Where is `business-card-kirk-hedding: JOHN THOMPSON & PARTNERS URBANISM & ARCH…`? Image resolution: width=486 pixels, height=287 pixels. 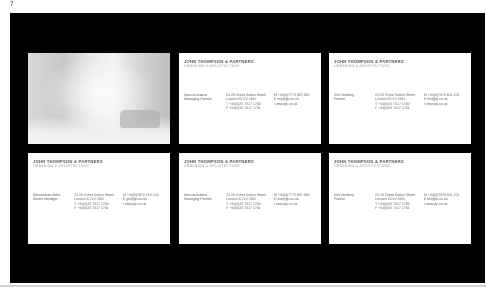 business-card-kirk-hedding: JOHN THOMPSON & PARTNERS URBANISM & ARCH… is located at coordinates (400, 98).